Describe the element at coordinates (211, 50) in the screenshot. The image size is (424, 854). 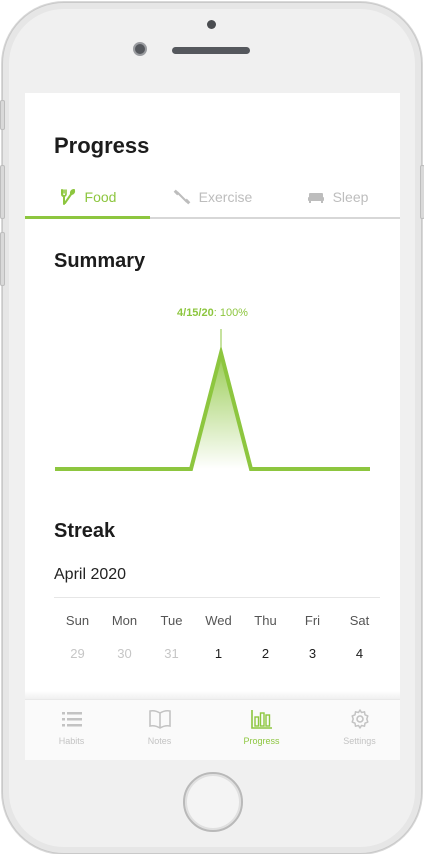
I see `earpiece-speaker` at that location.